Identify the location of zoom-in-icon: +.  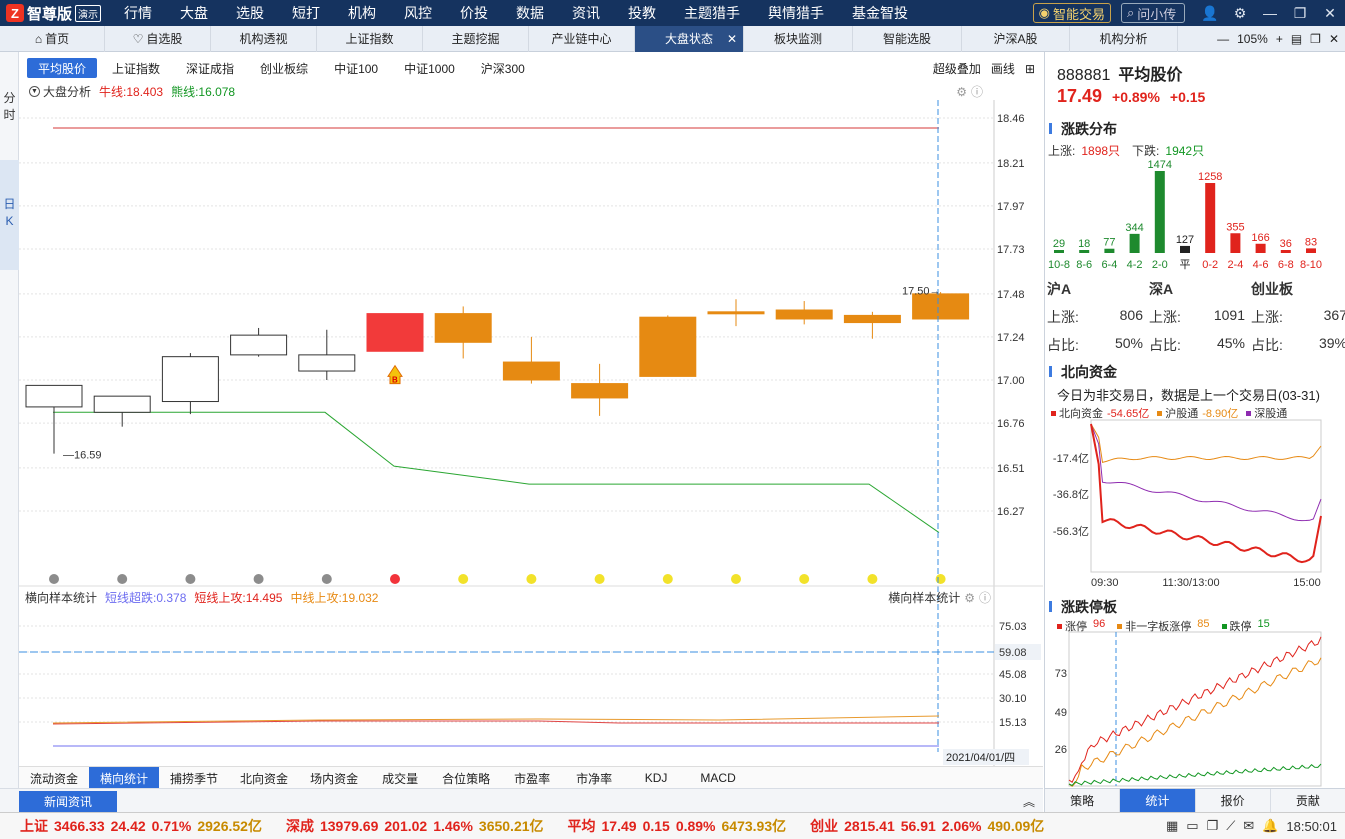
(1279, 39).